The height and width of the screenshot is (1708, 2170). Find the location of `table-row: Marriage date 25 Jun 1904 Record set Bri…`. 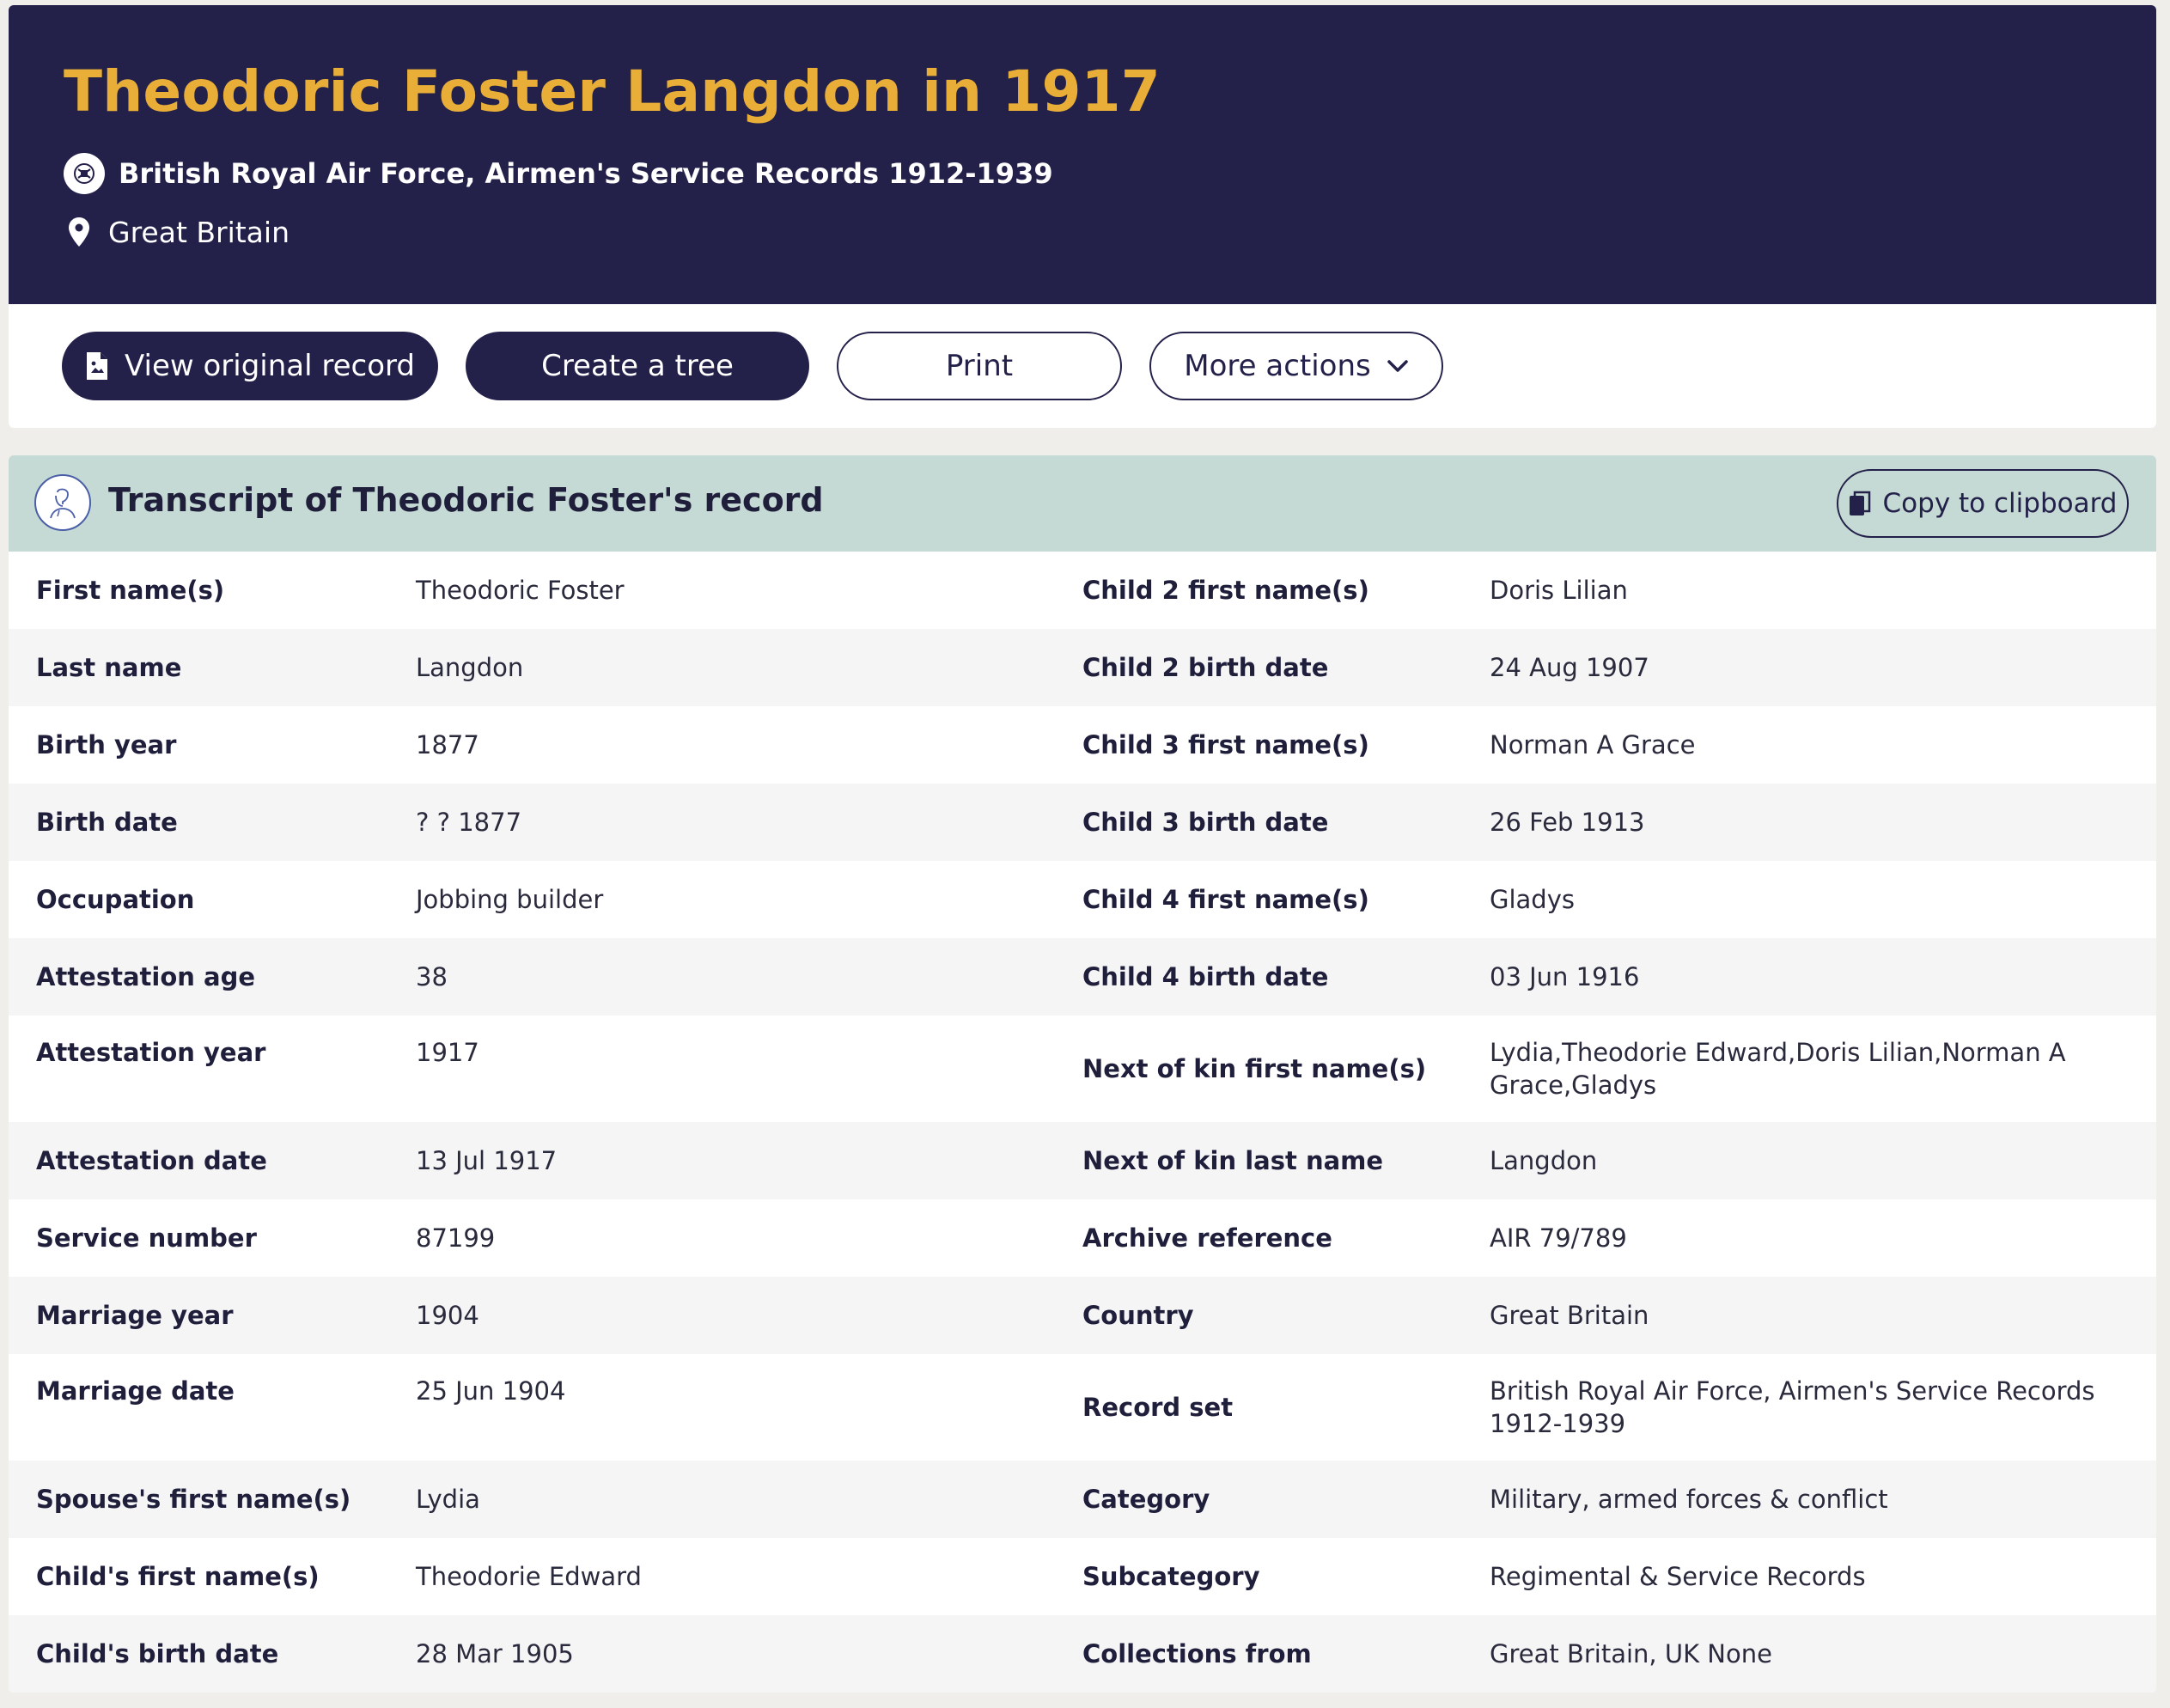

table-row: Marriage date 25 Jun 1904 Record set Bri… is located at coordinates (1082, 1407).